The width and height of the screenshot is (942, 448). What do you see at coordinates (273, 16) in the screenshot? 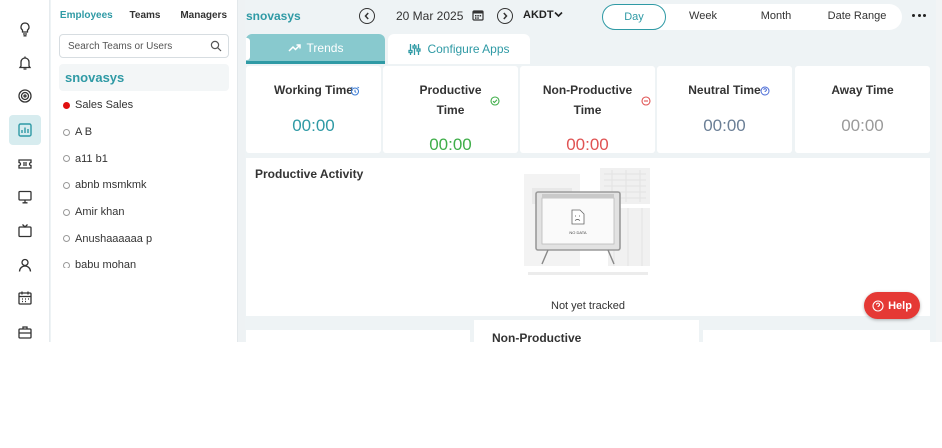
I see `org-name: snovasys` at bounding box center [273, 16].